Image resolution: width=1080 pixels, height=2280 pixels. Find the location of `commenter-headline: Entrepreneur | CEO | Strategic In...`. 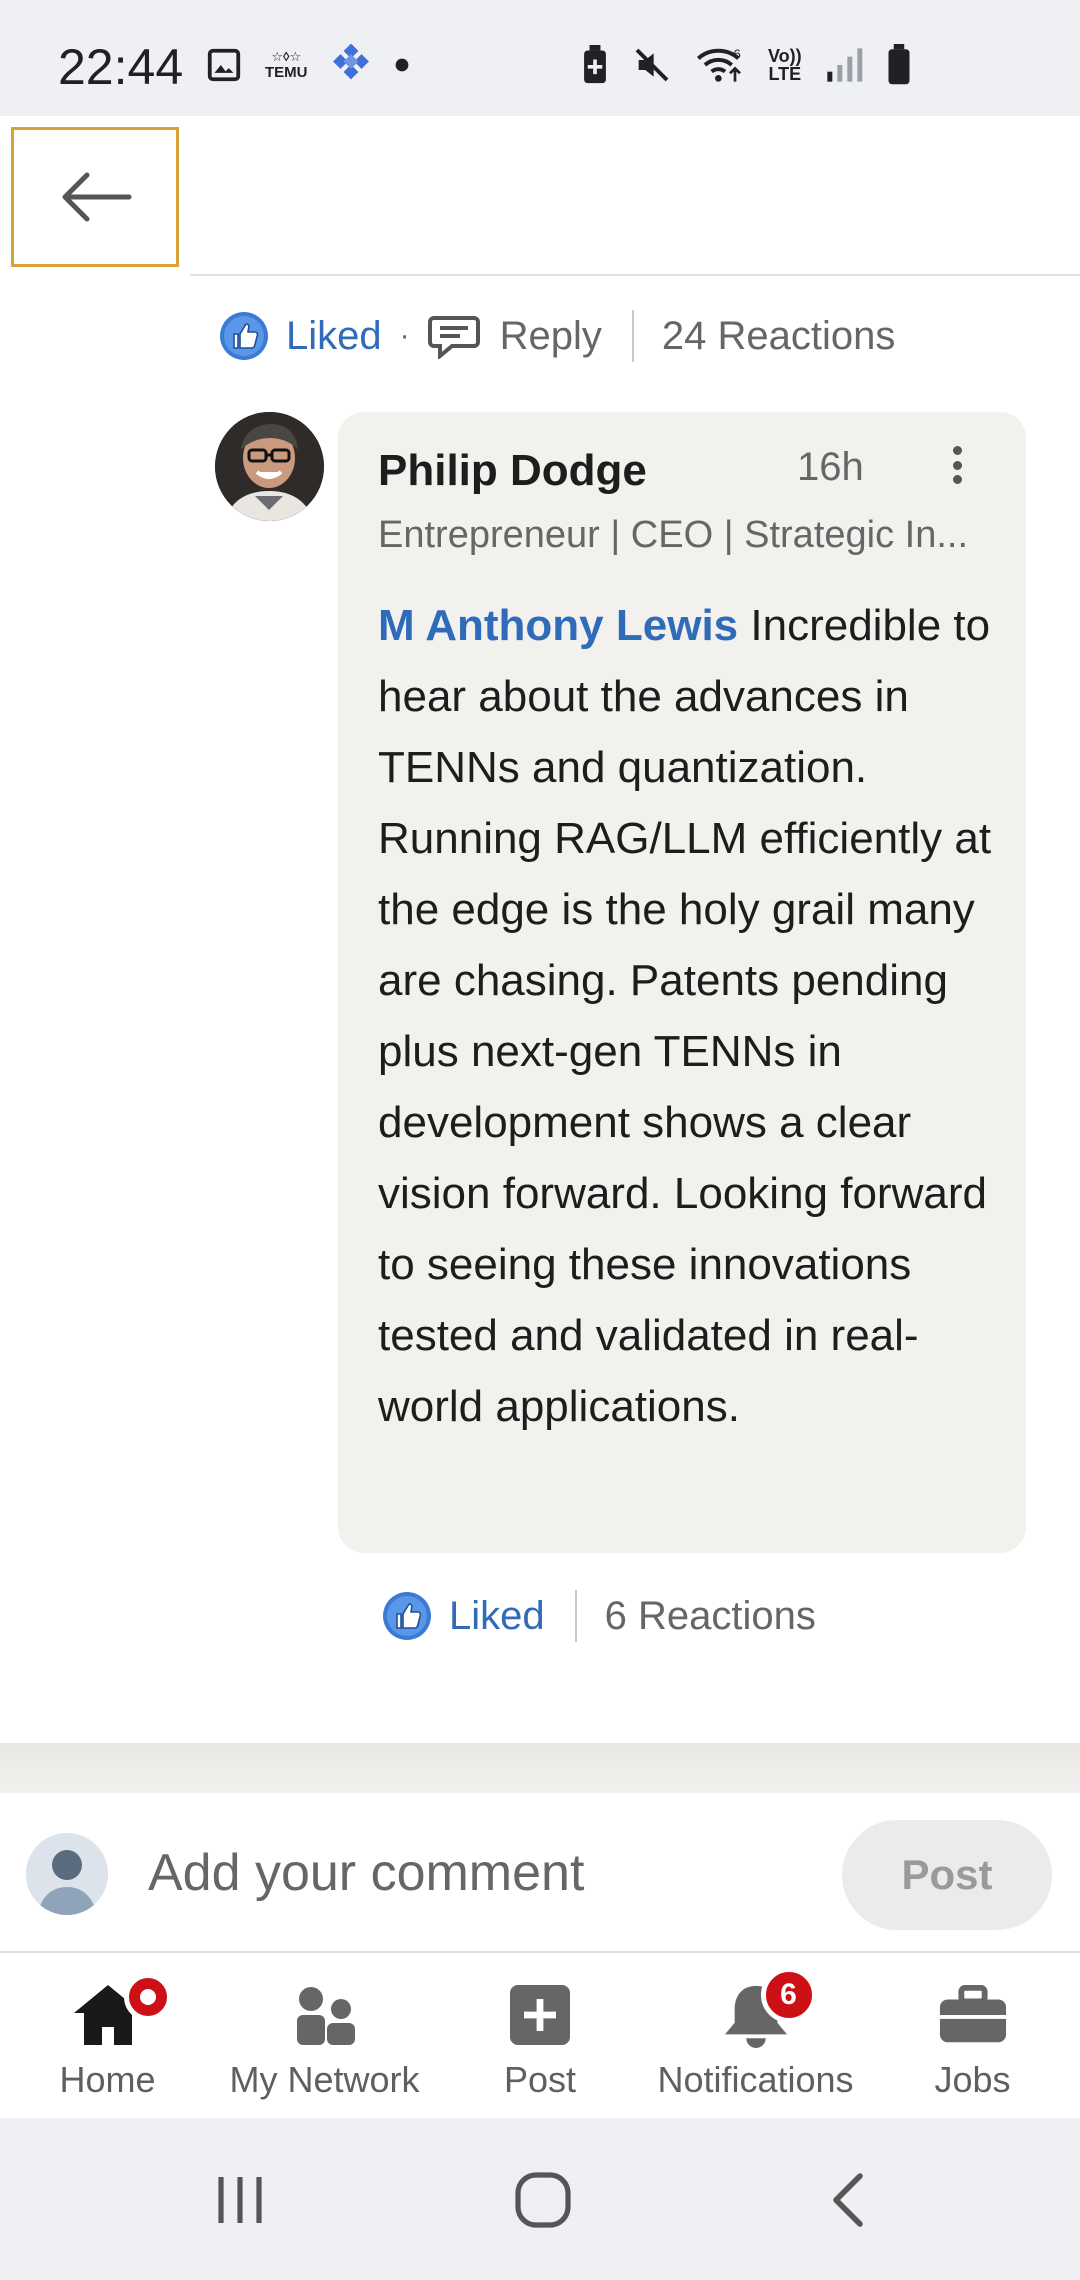

commenter-headline: Entrepreneur | CEO | Strategic In... is located at coordinates (673, 535).